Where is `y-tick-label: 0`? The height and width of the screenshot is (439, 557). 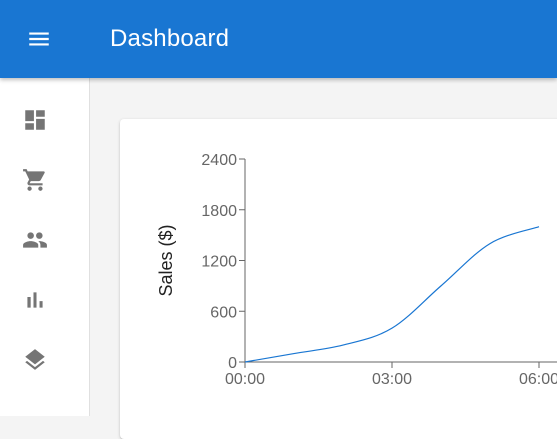
y-tick-label: 0 is located at coordinates (232, 363).